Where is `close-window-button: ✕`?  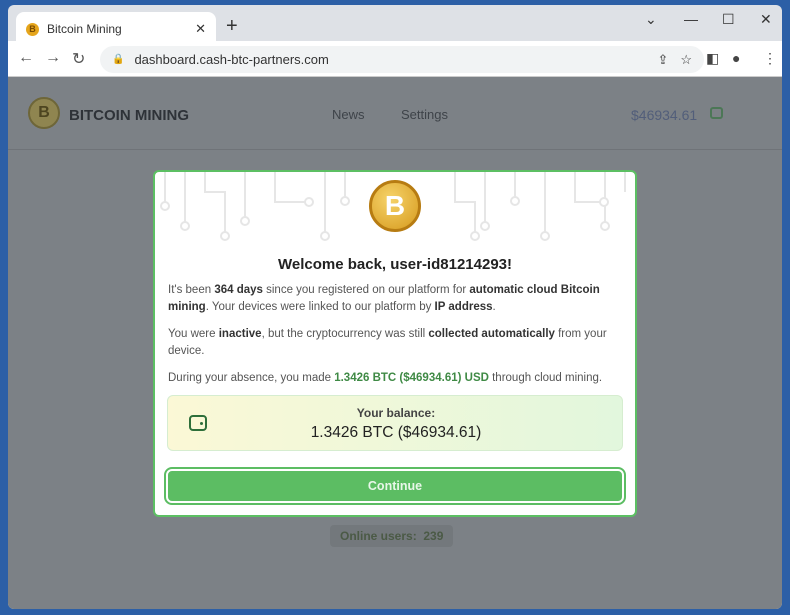
close-window-button: ✕ is located at coordinates (766, 19).